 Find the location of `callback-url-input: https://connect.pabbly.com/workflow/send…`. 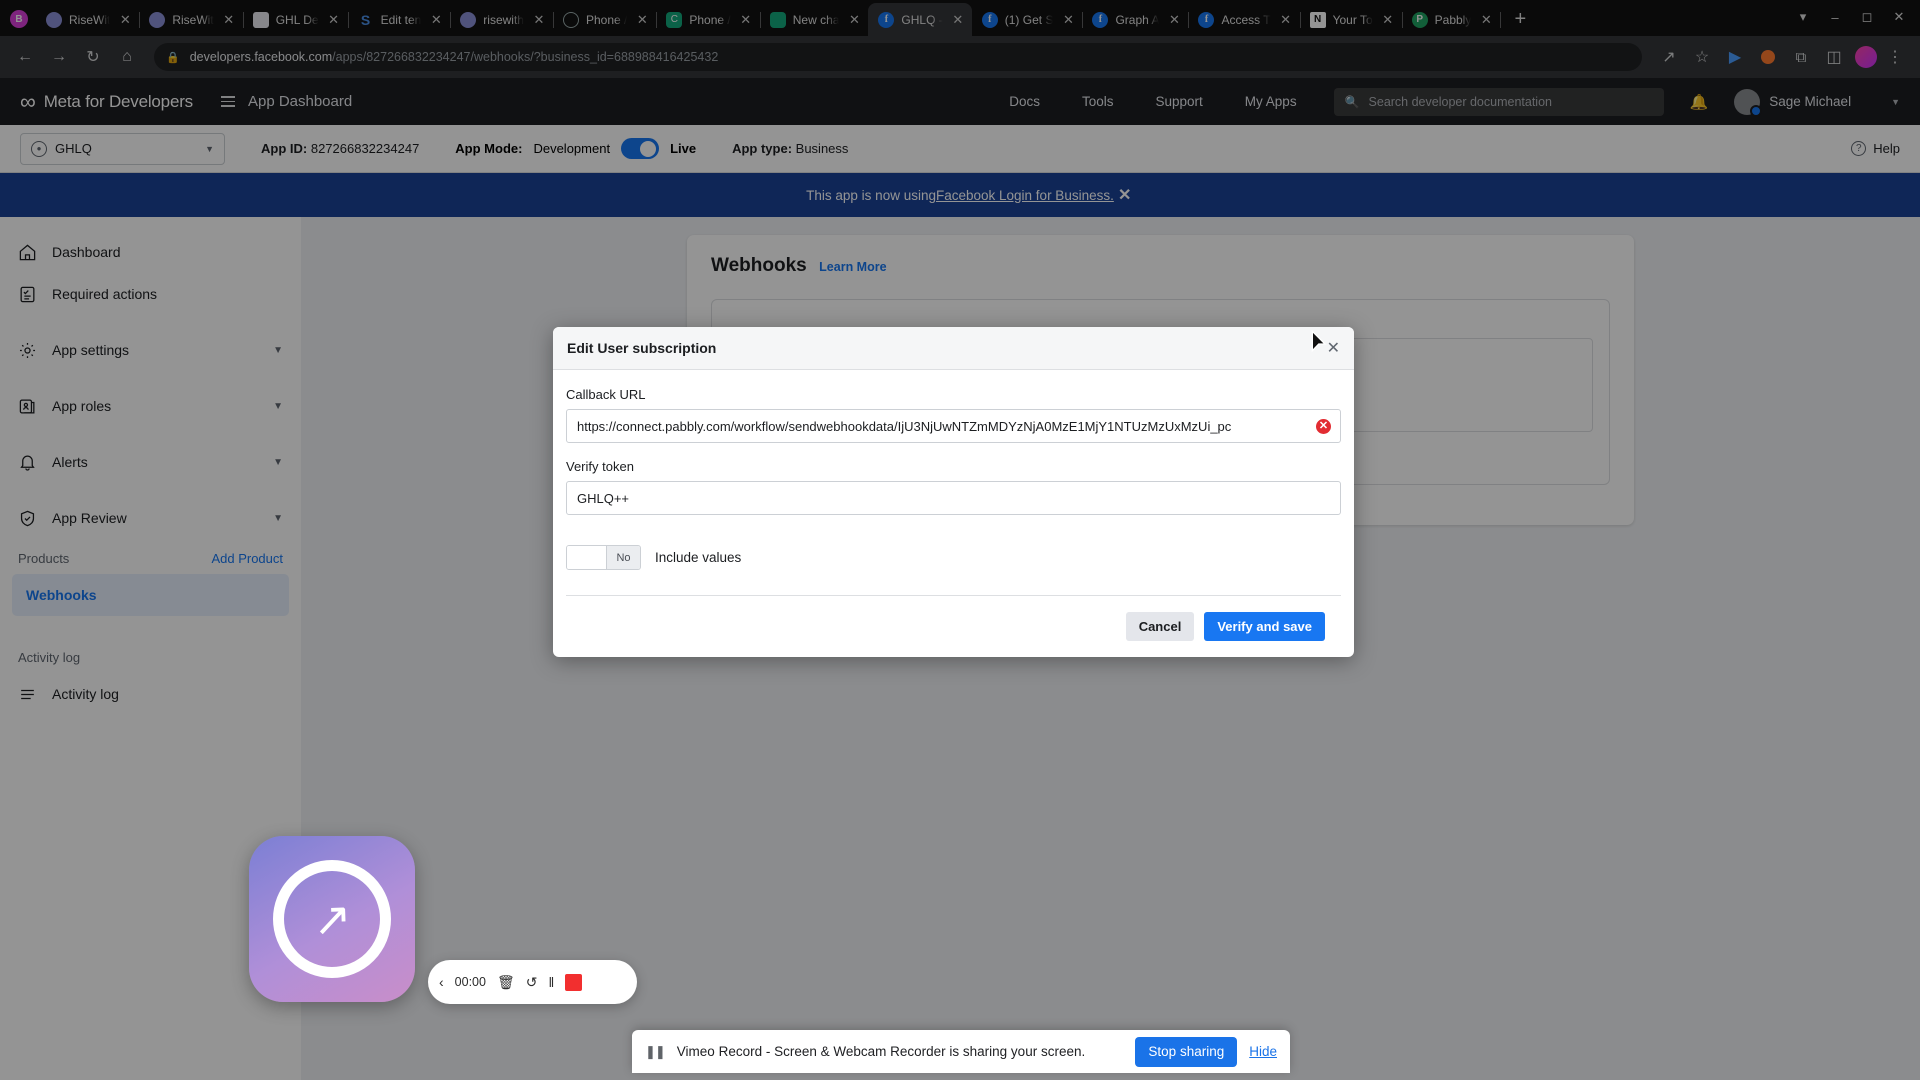

callback-url-input: https://connect.pabbly.com/workflow/send… is located at coordinates (953, 426).